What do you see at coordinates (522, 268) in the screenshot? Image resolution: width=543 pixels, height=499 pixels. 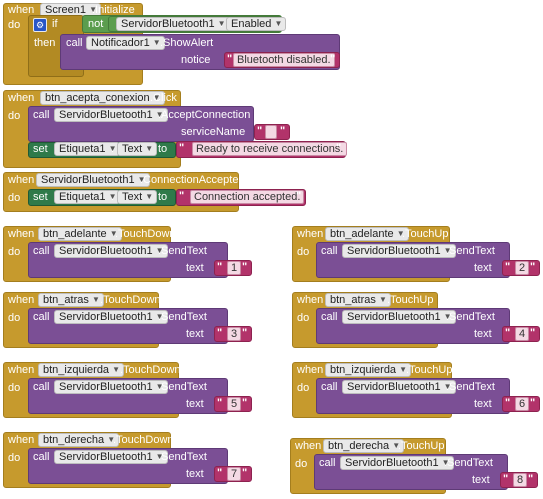 I see `text-value: 2` at bounding box center [522, 268].